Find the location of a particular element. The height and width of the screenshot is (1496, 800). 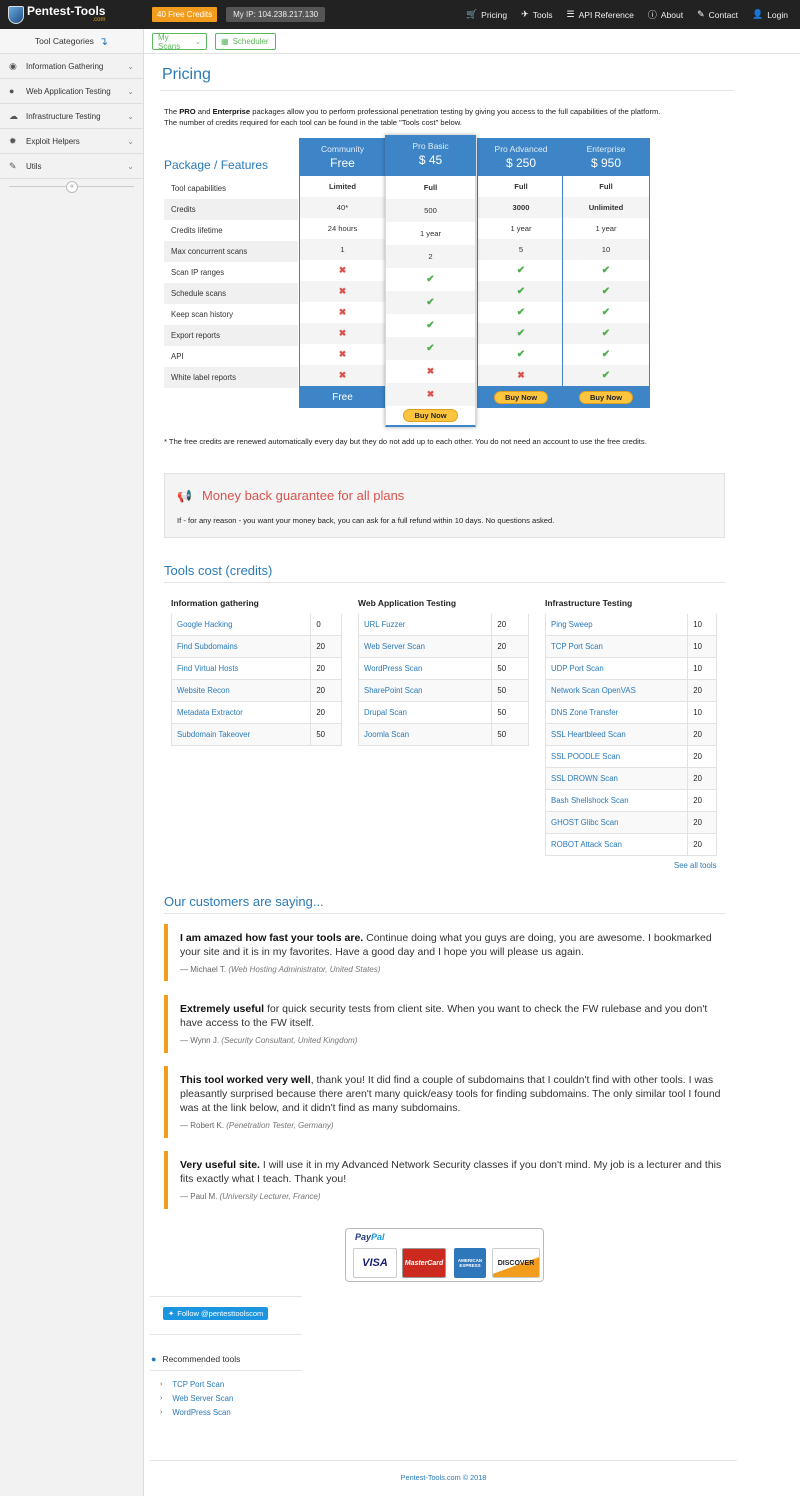

tool-link: Metadata Extractor is located at coordinates (242, 712).